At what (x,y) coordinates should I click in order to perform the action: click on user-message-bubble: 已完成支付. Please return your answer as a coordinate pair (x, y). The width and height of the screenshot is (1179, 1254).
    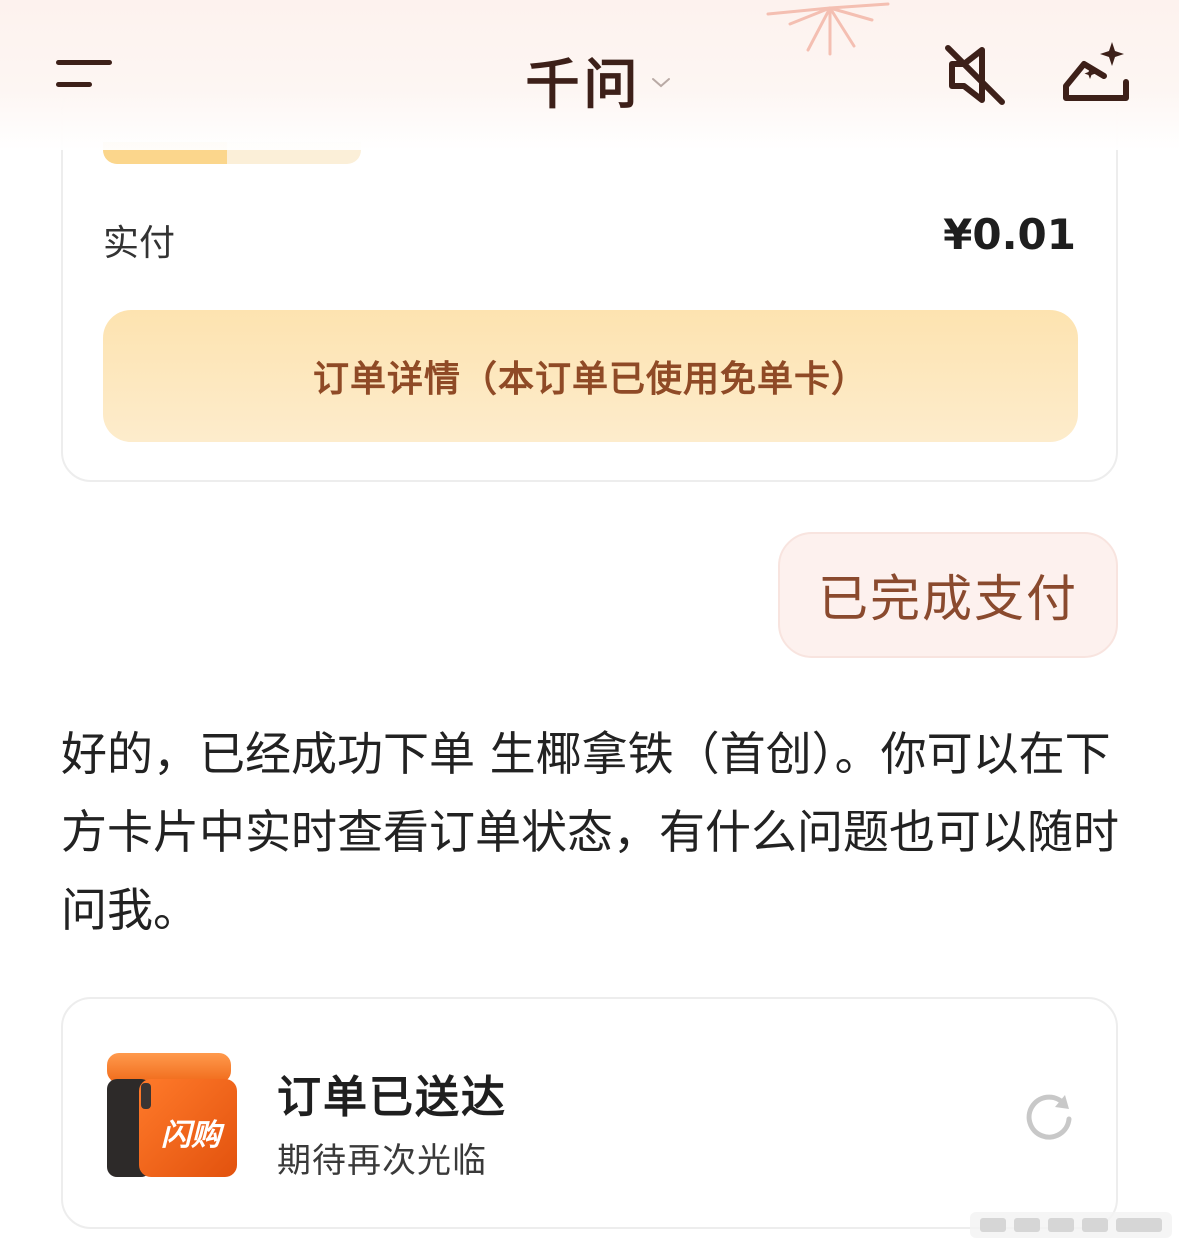
    Looking at the image, I should click on (948, 595).